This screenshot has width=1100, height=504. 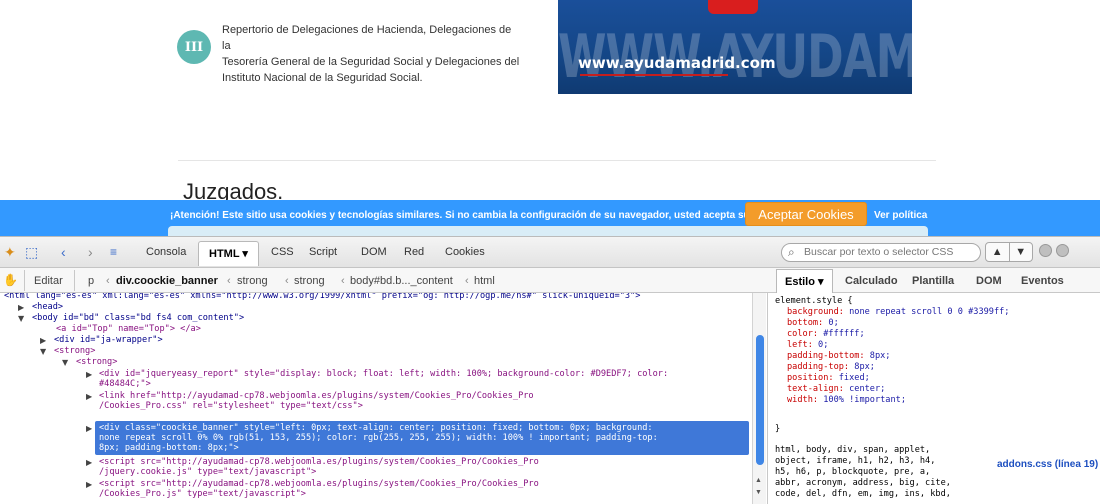 I want to click on console-lines-icon: ≡, so click(x=113, y=252).